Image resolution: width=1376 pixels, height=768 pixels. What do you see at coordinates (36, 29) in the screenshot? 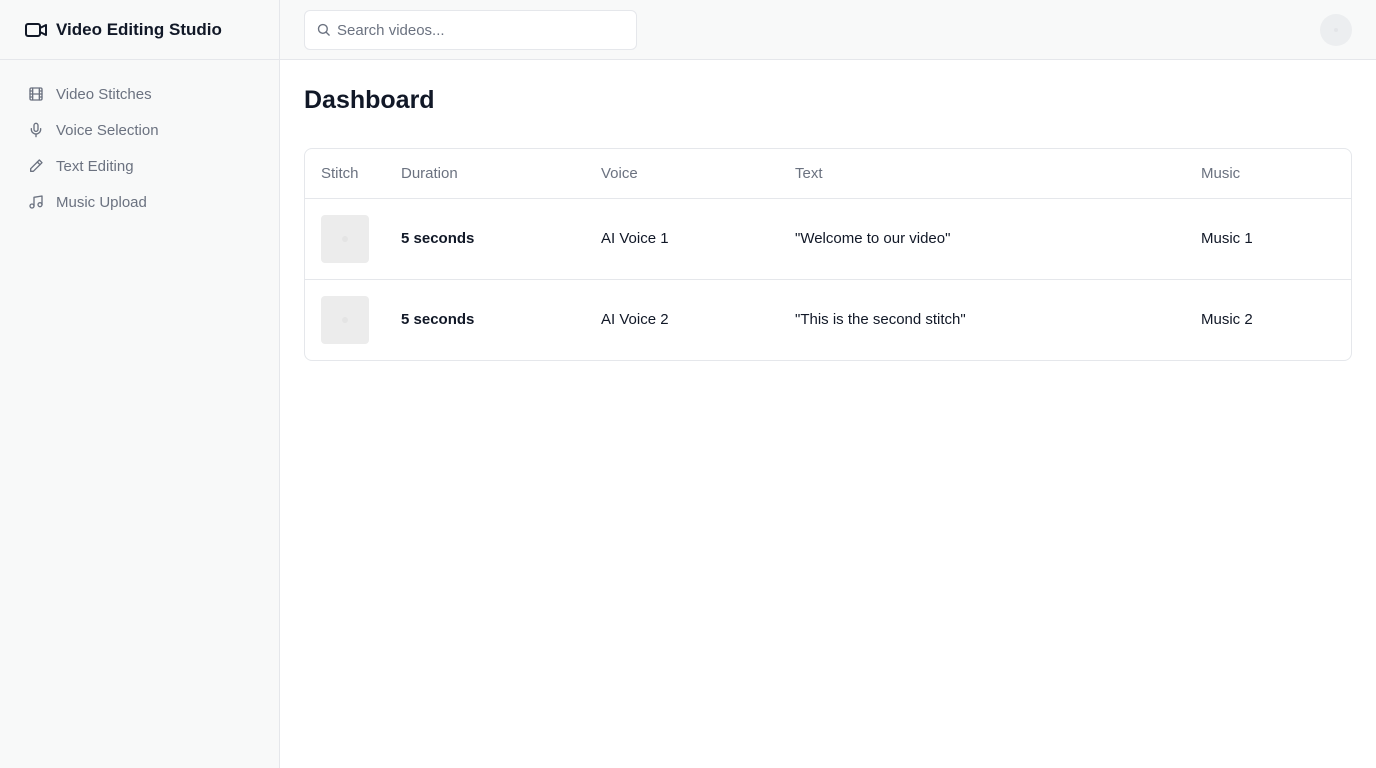
I see `video-camera-icon` at bounding box center [36, 29].